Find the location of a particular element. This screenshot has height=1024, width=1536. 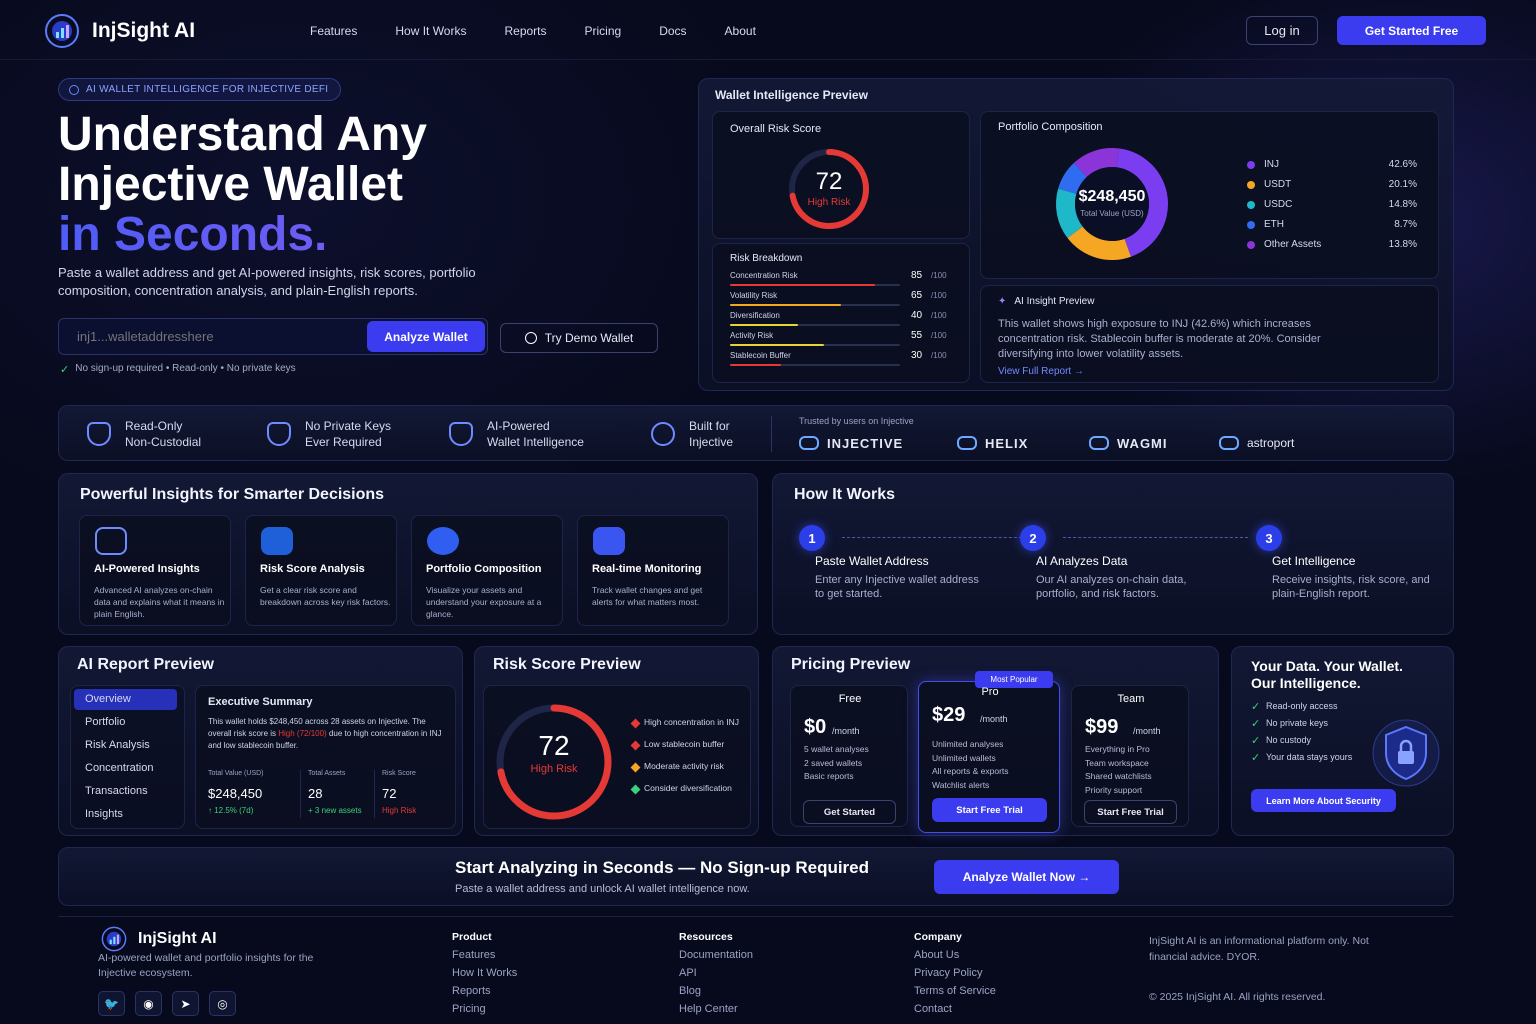

github-icon: ◎ is located at coordinates (222, 1003).